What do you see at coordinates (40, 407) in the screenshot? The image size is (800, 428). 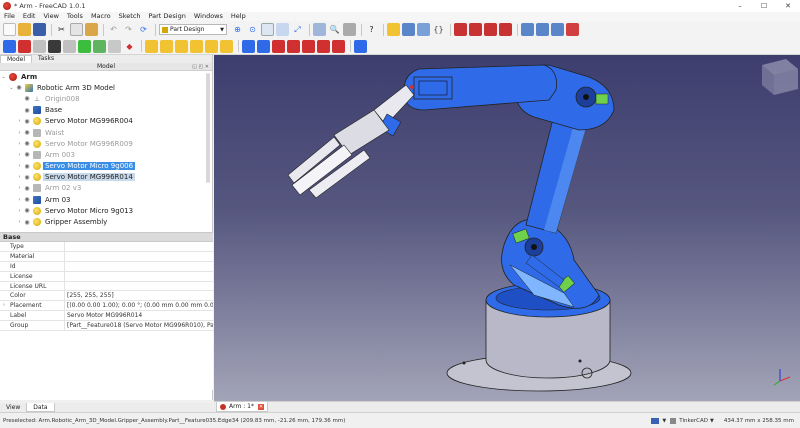 I see `tab-data: Data` at bounding box center [40, 407].